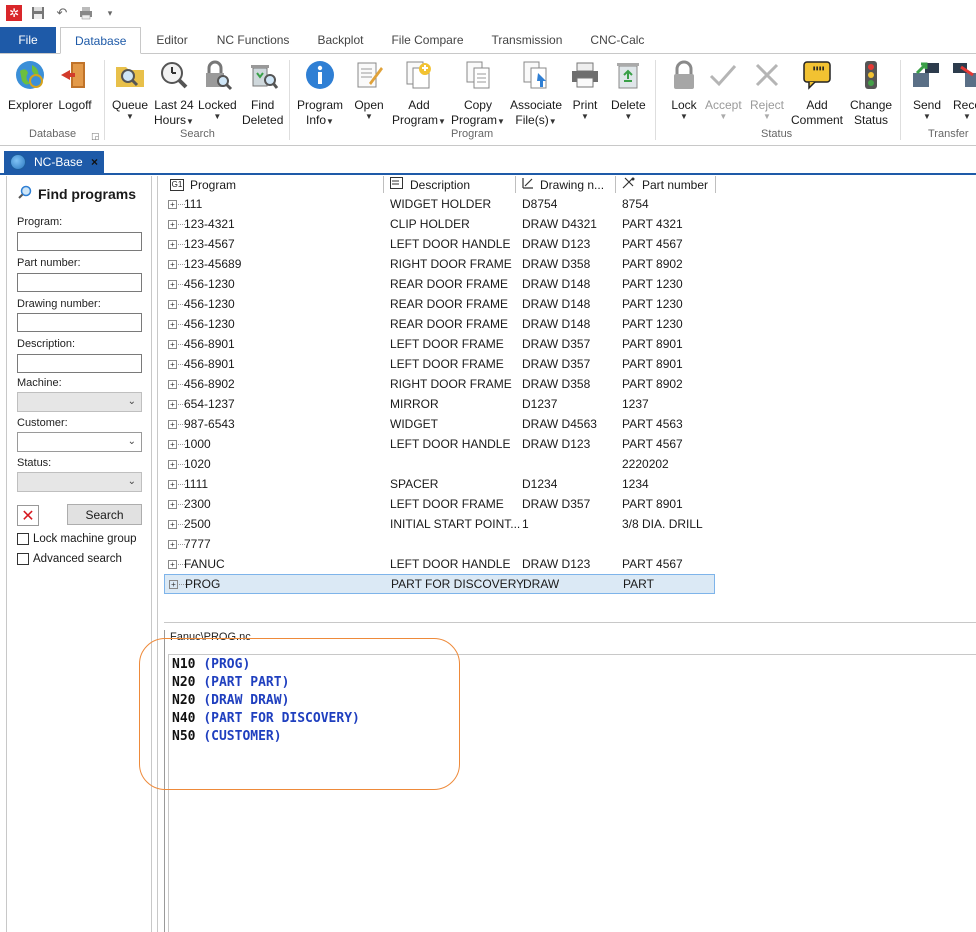 The image size is (976, 932). What do you see at coordinates (79, 282) in the screenshot?
I see `part-number-field` at bounding box center [79, 282].